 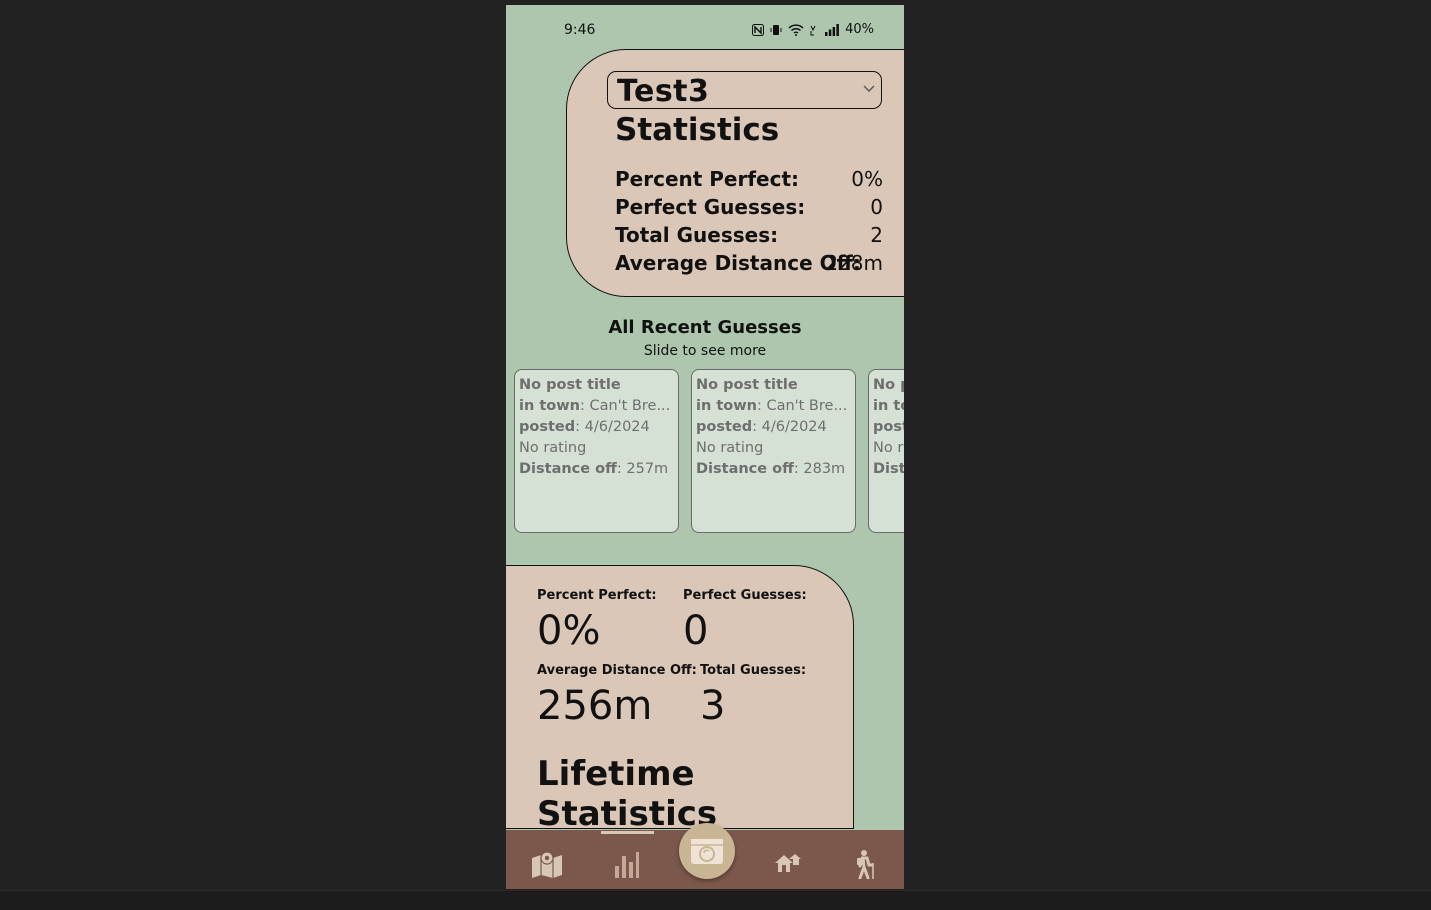 What do you see at coordinates (597, 595) in the screenshot?
I see `lifetime-percent-perfect-label: Percent Perfect:` at bounding box center [597, 595].